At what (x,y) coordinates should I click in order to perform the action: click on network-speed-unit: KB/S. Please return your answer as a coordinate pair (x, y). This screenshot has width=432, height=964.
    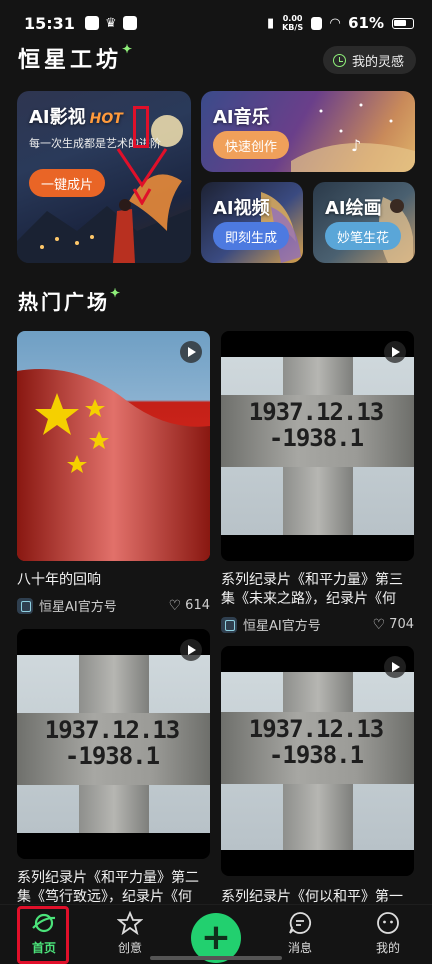
    Looking at the image, I should click on (293, 27).